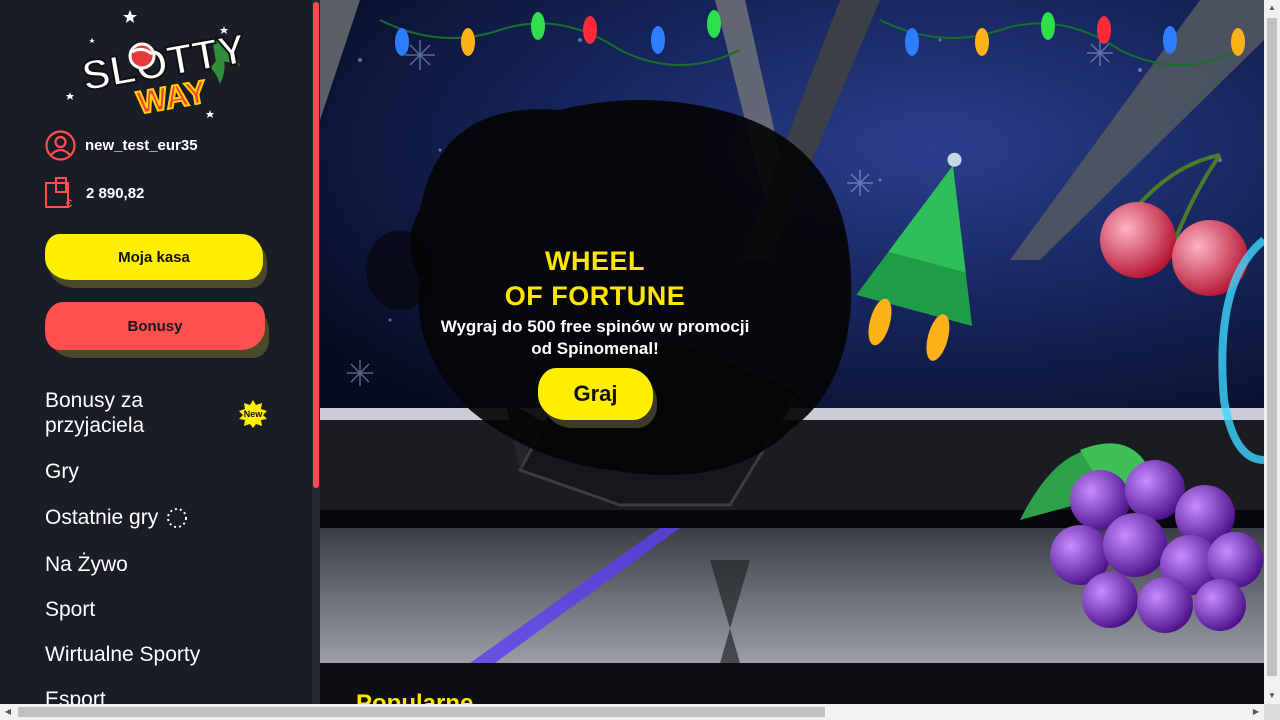 This screenshot has height=720, width=1280. I want to click on play-button: Graj, so click(597, 398).